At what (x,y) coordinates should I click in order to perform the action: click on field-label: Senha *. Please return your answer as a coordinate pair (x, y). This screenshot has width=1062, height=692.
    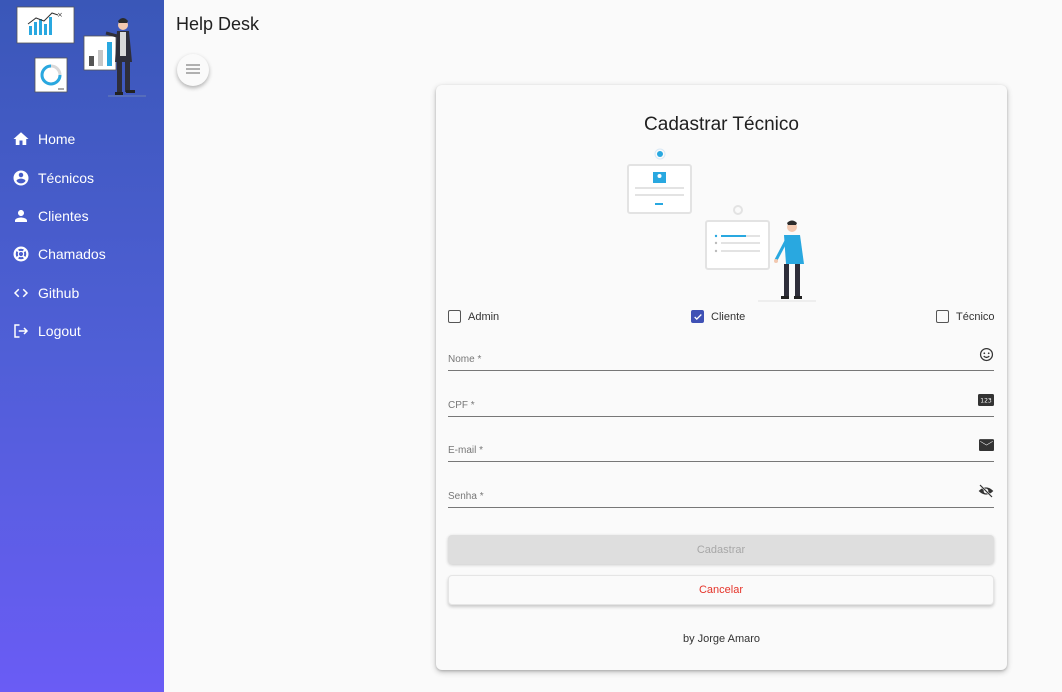
    Looking at the image, I should click on (466, 496).